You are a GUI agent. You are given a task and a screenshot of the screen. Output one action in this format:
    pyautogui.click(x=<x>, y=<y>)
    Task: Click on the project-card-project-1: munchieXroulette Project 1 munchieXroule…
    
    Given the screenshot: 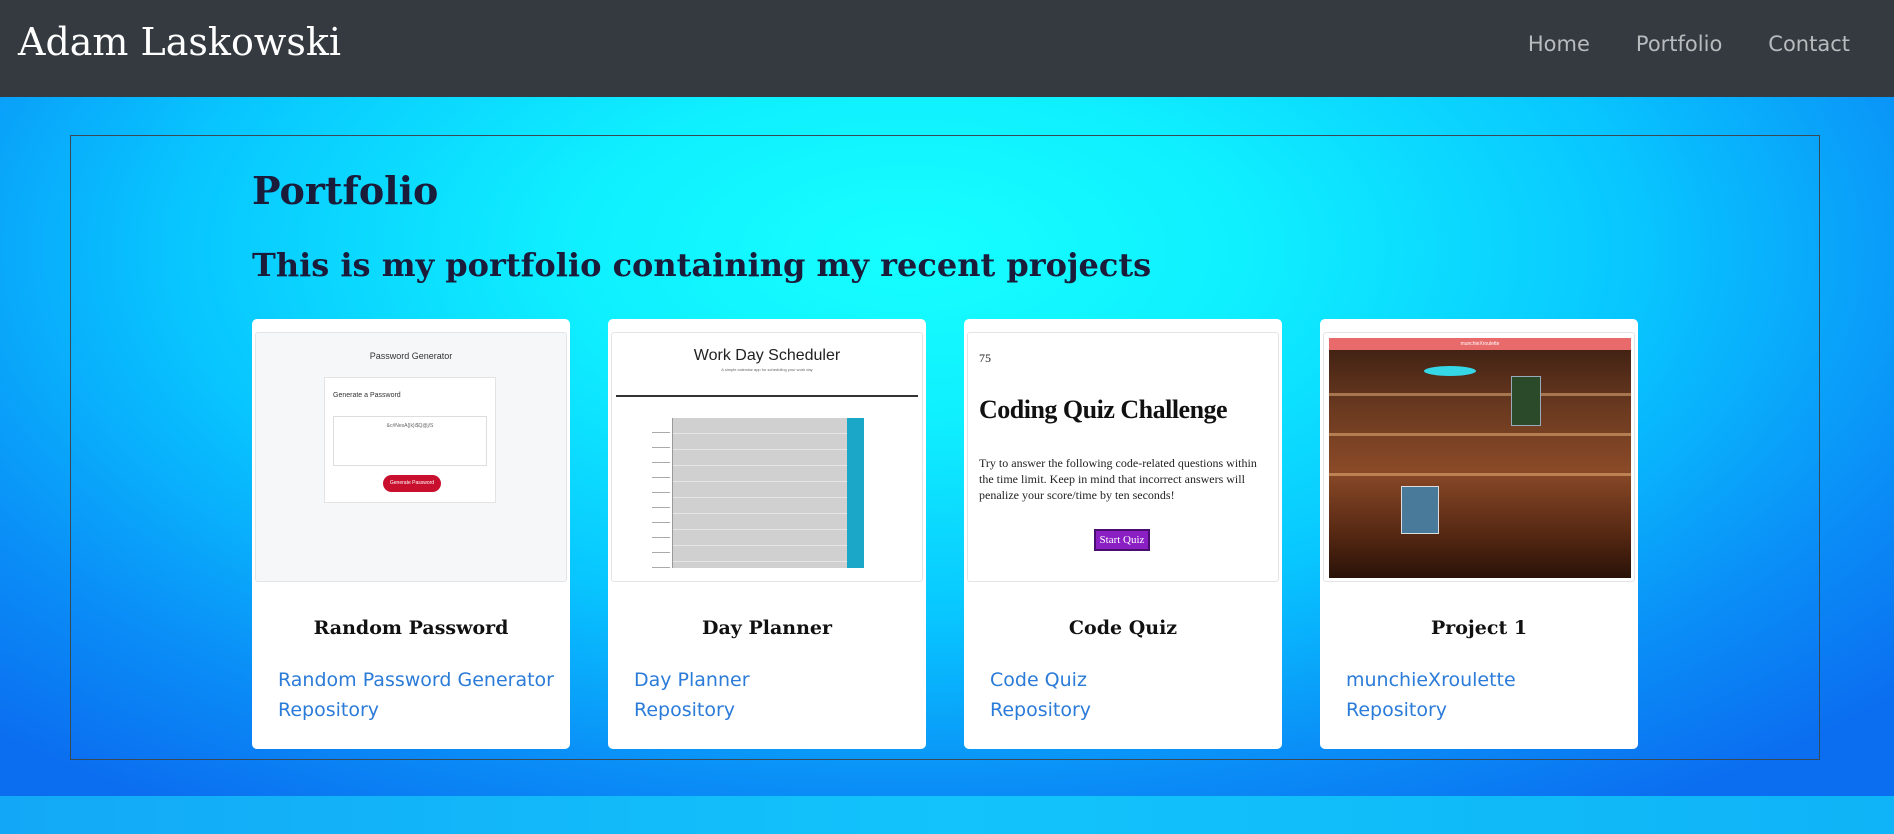 What is the action you would take?
    pyautogui.click(x=1479, y=534)
    